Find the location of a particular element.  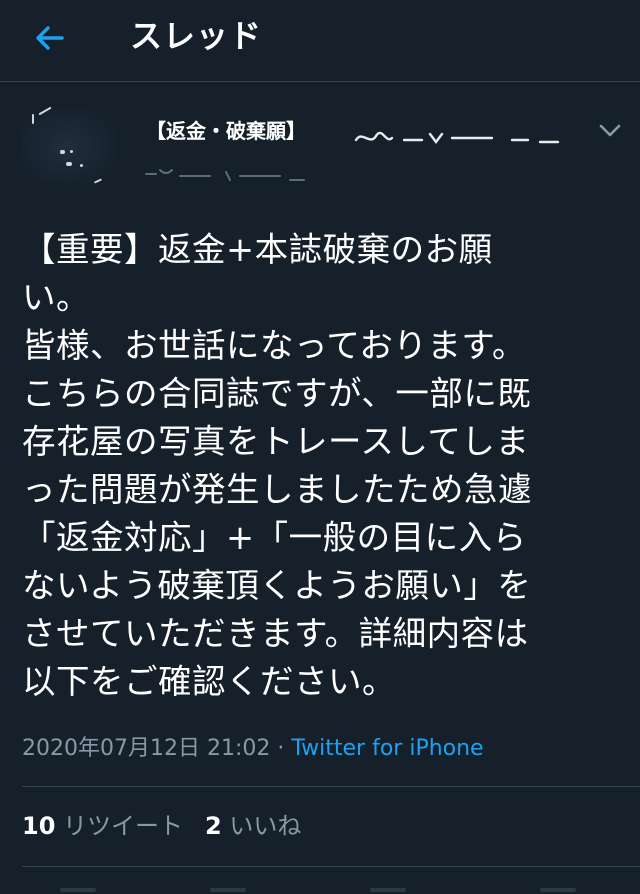

retweets-label: リツイート is located at coordinates (123, 826).